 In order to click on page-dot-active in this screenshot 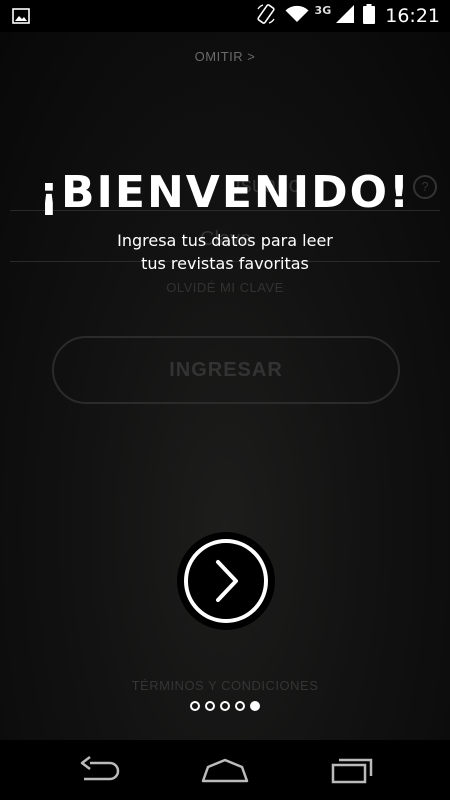, I will do `click(255, 706)`.